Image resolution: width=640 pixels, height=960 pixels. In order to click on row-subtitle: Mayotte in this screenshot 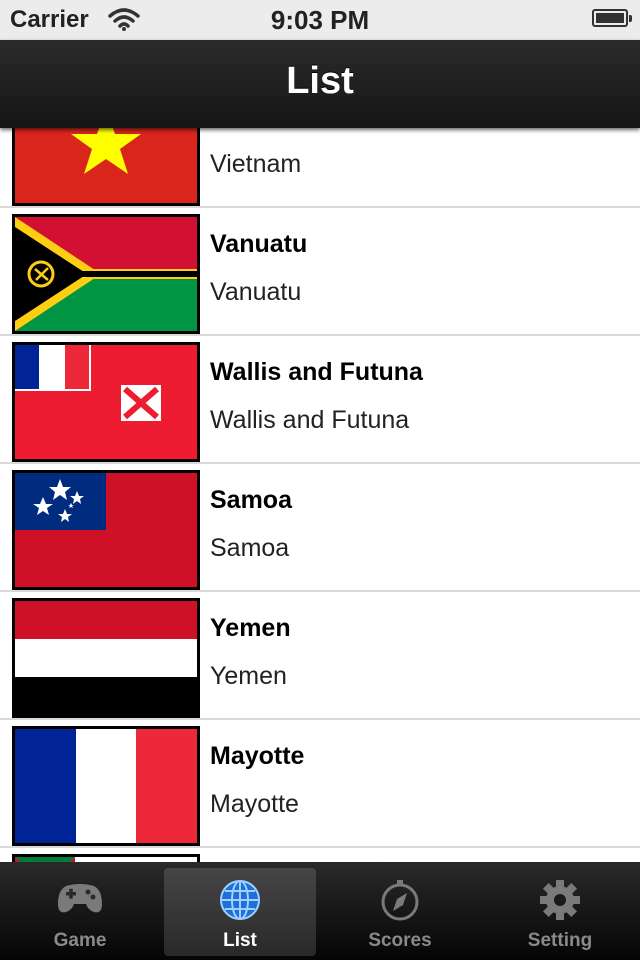, I will do `click(254, 804)`.